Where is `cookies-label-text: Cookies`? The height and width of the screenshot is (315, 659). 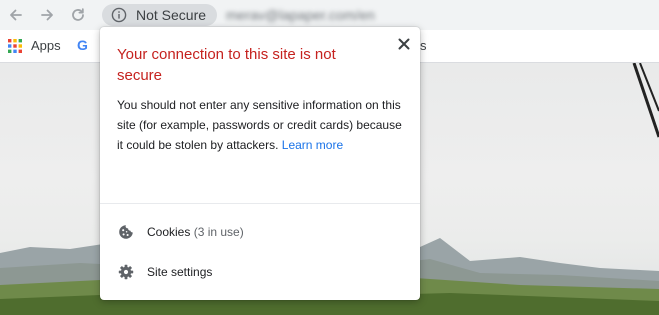
cookies-label-text: Cookies is located at coordinates (169, 232).